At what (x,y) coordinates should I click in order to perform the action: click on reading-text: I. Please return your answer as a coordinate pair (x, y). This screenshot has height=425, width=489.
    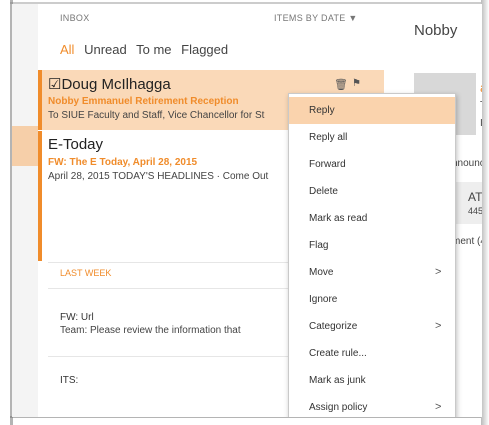
    Looking at the image, I should click on (481, 123).